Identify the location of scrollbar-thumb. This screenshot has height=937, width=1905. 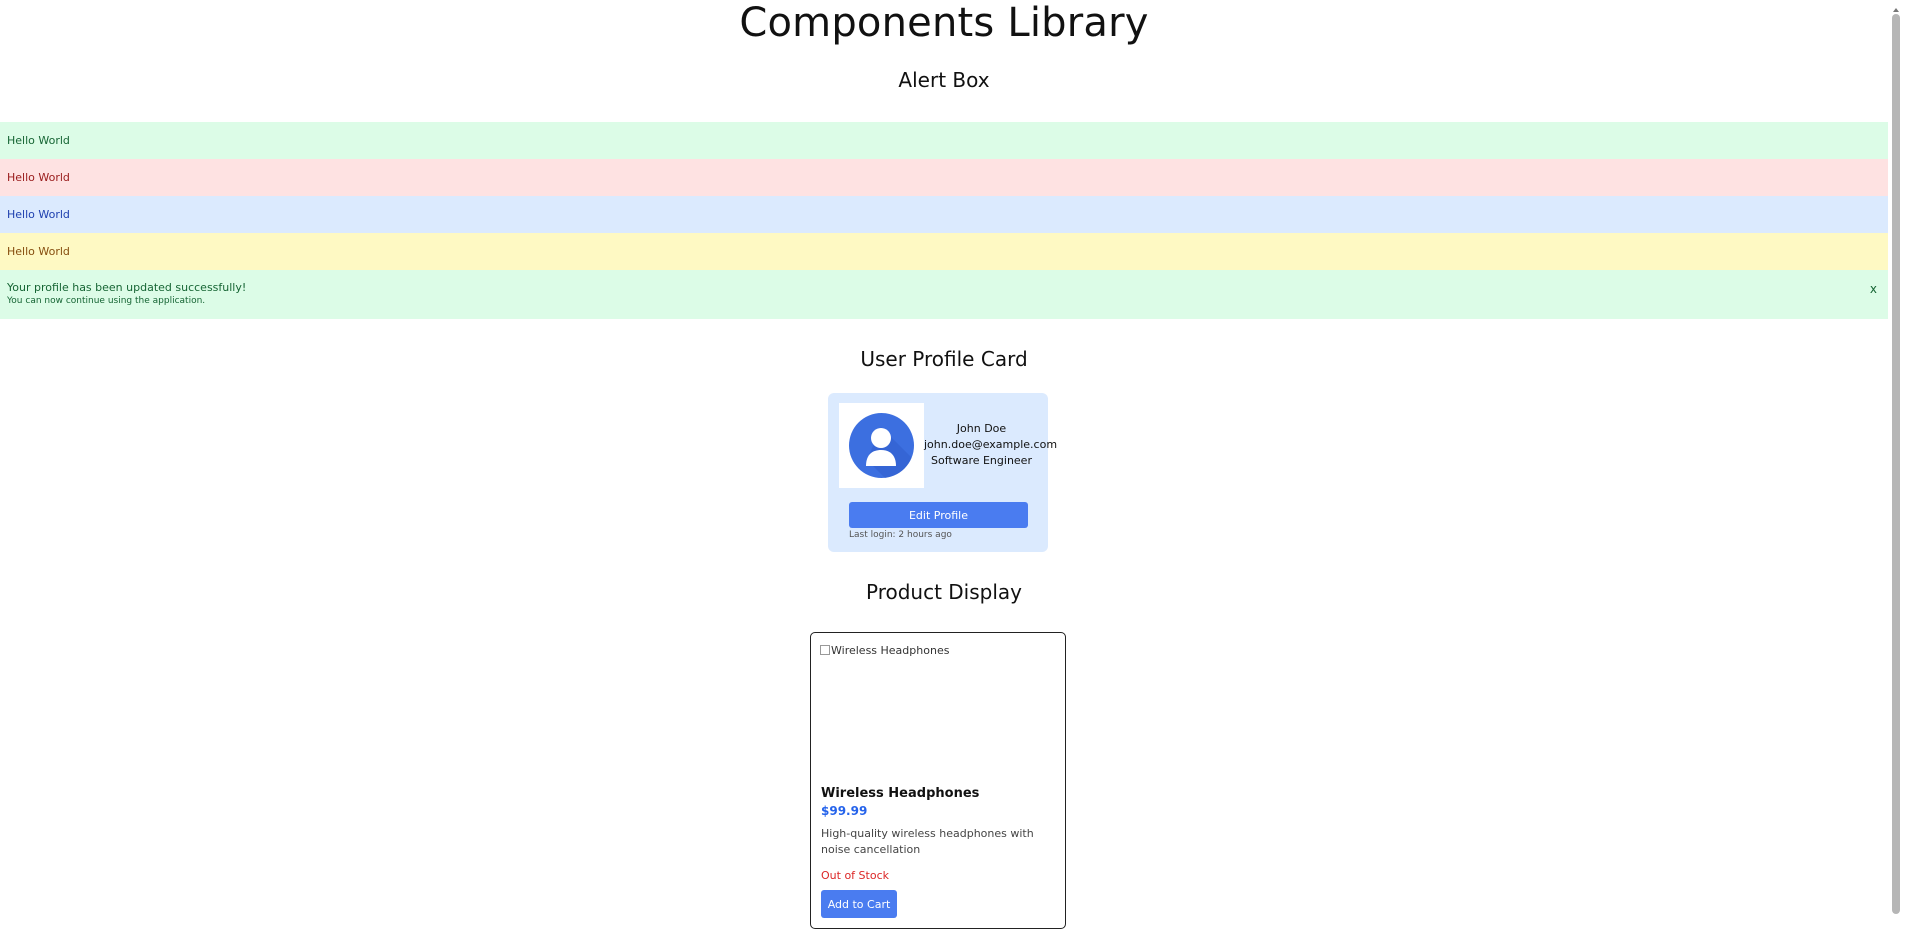
(1896, 464).